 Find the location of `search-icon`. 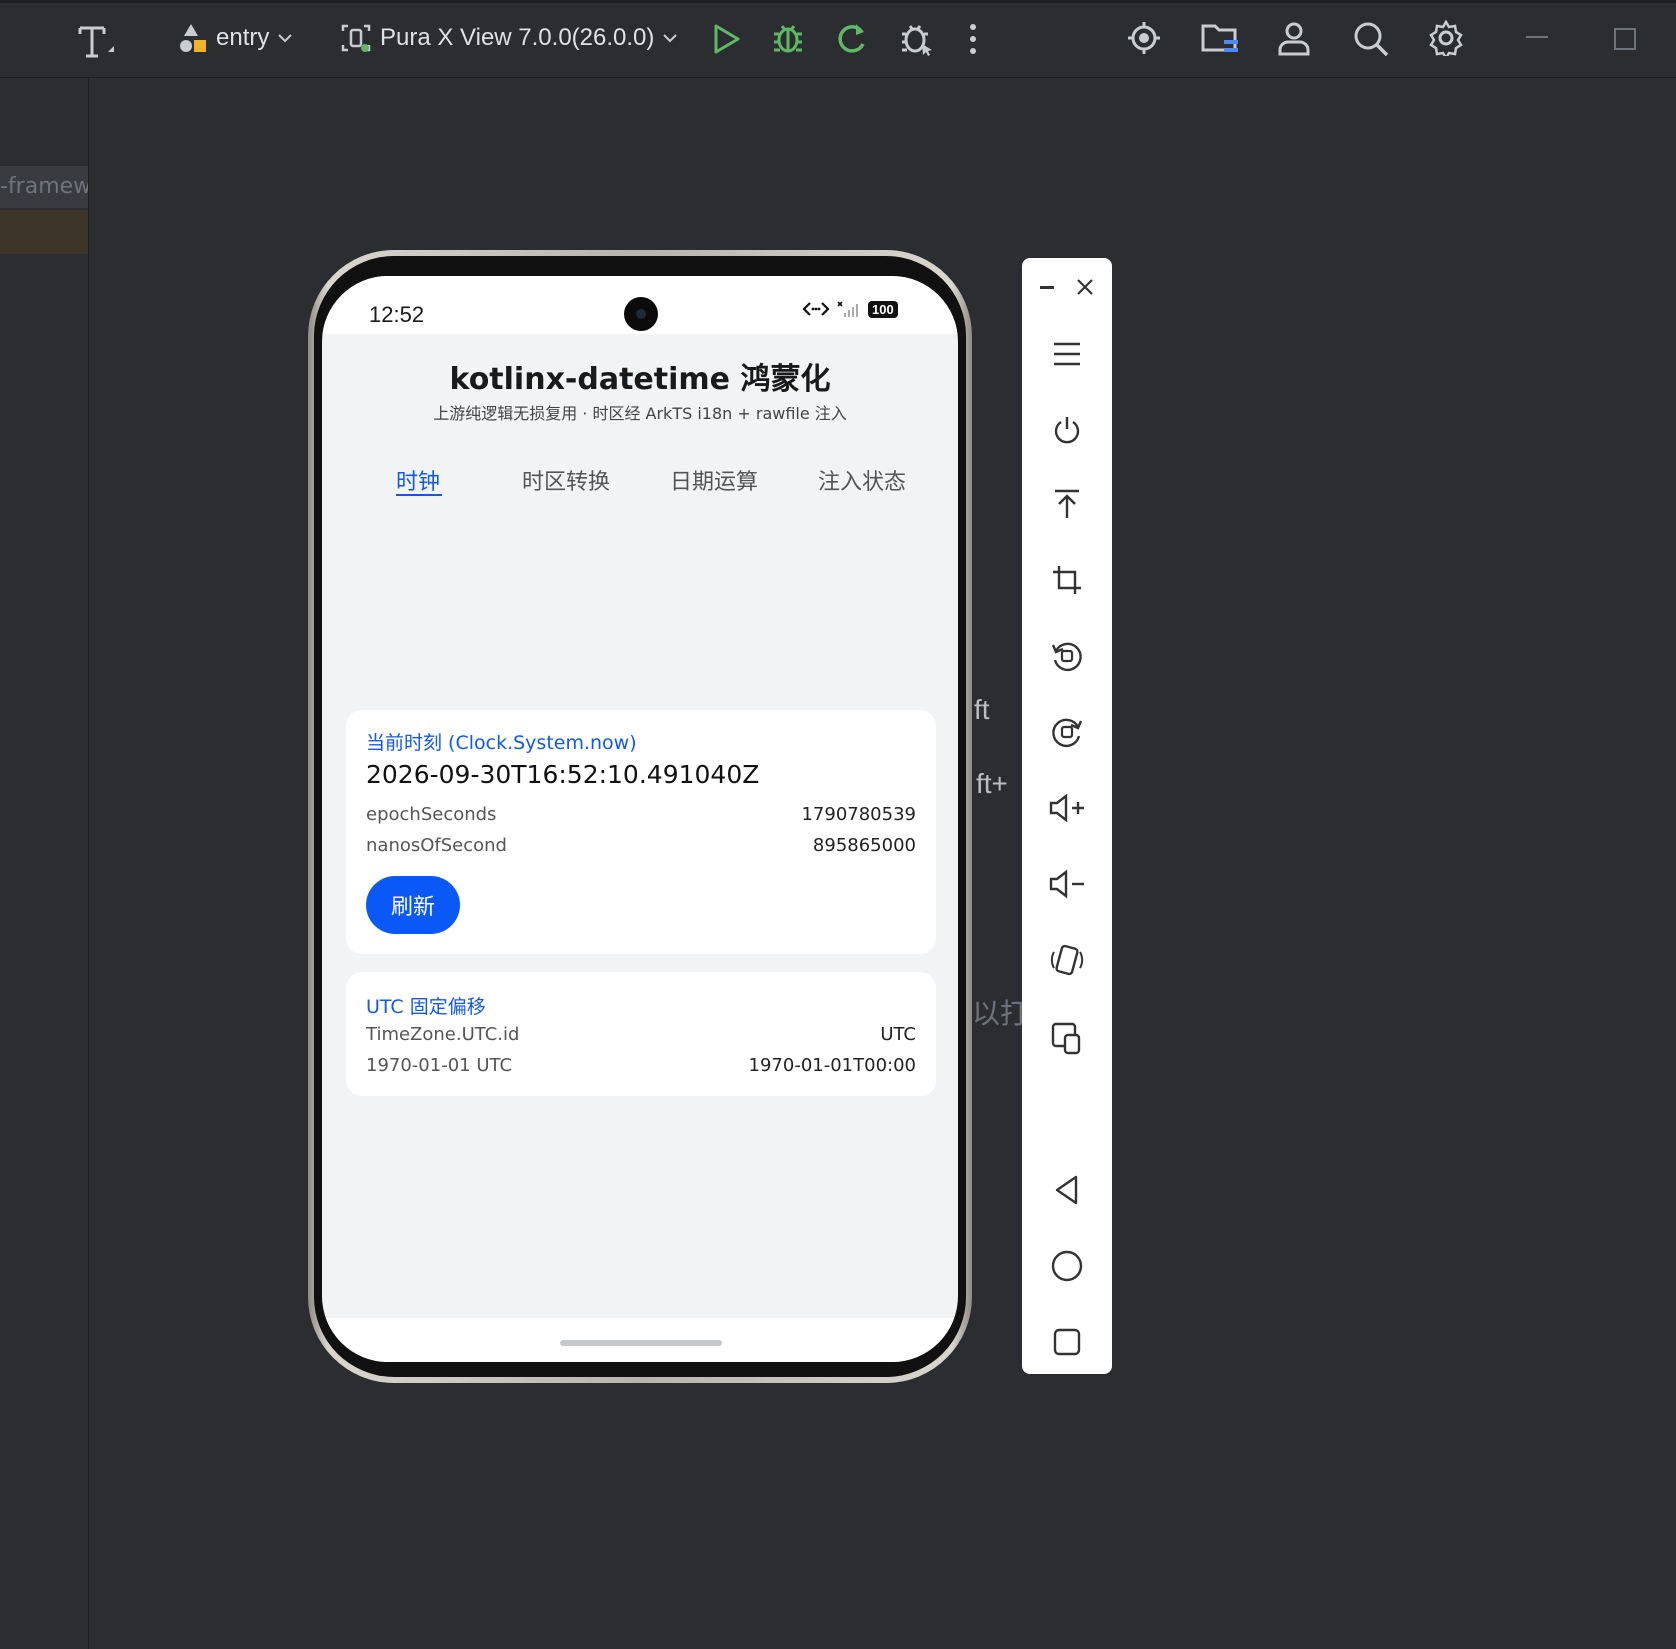

search-icon is located at coordinates (1371, 39).